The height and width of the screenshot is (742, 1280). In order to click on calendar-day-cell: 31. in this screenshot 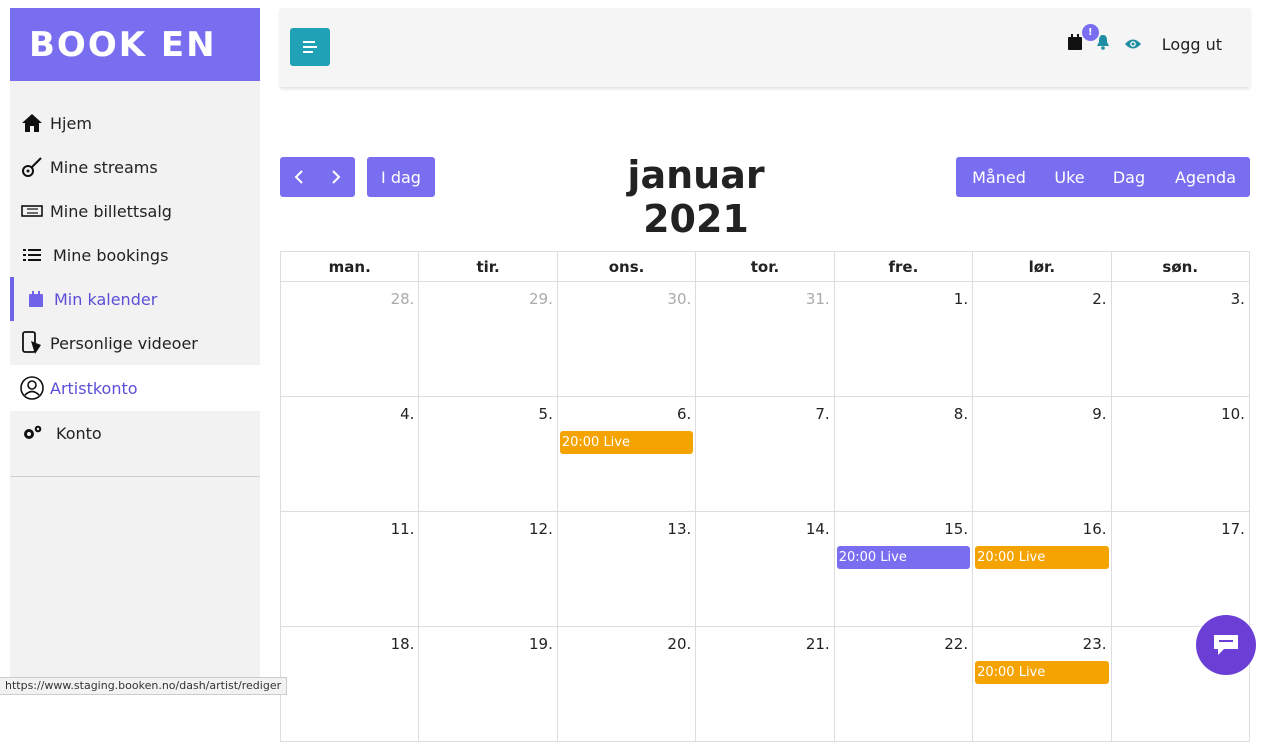, I will do `click(765, 339)`.